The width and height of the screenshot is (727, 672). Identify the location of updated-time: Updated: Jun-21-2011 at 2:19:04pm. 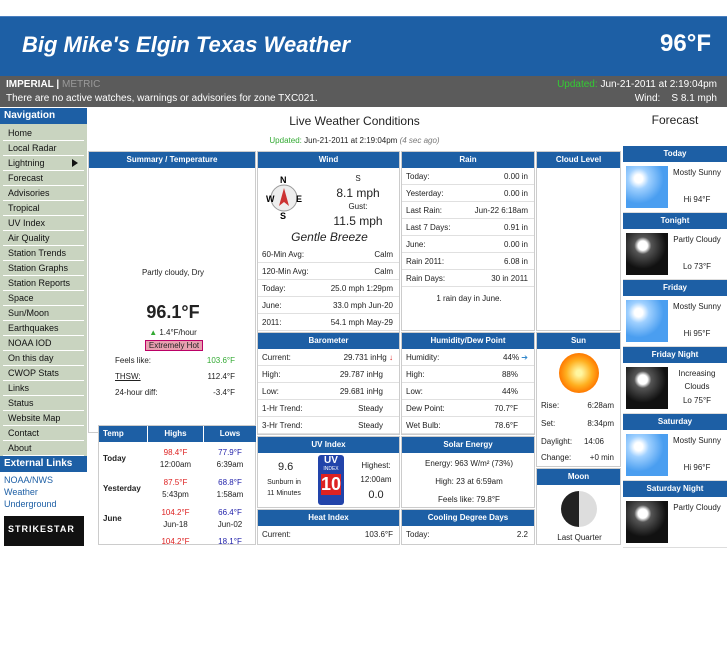
(637, 84).